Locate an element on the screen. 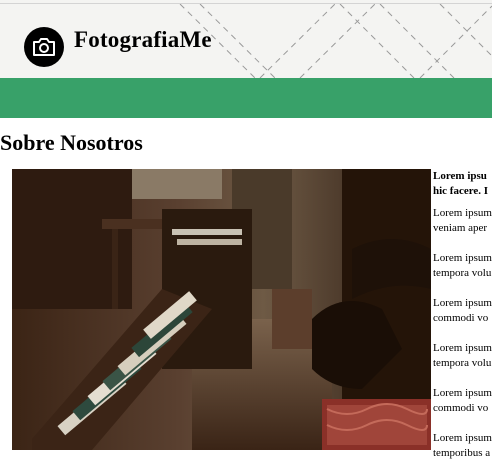  paragraph: Lorem ipsum veniam aper is located at coordinates (462, 220).